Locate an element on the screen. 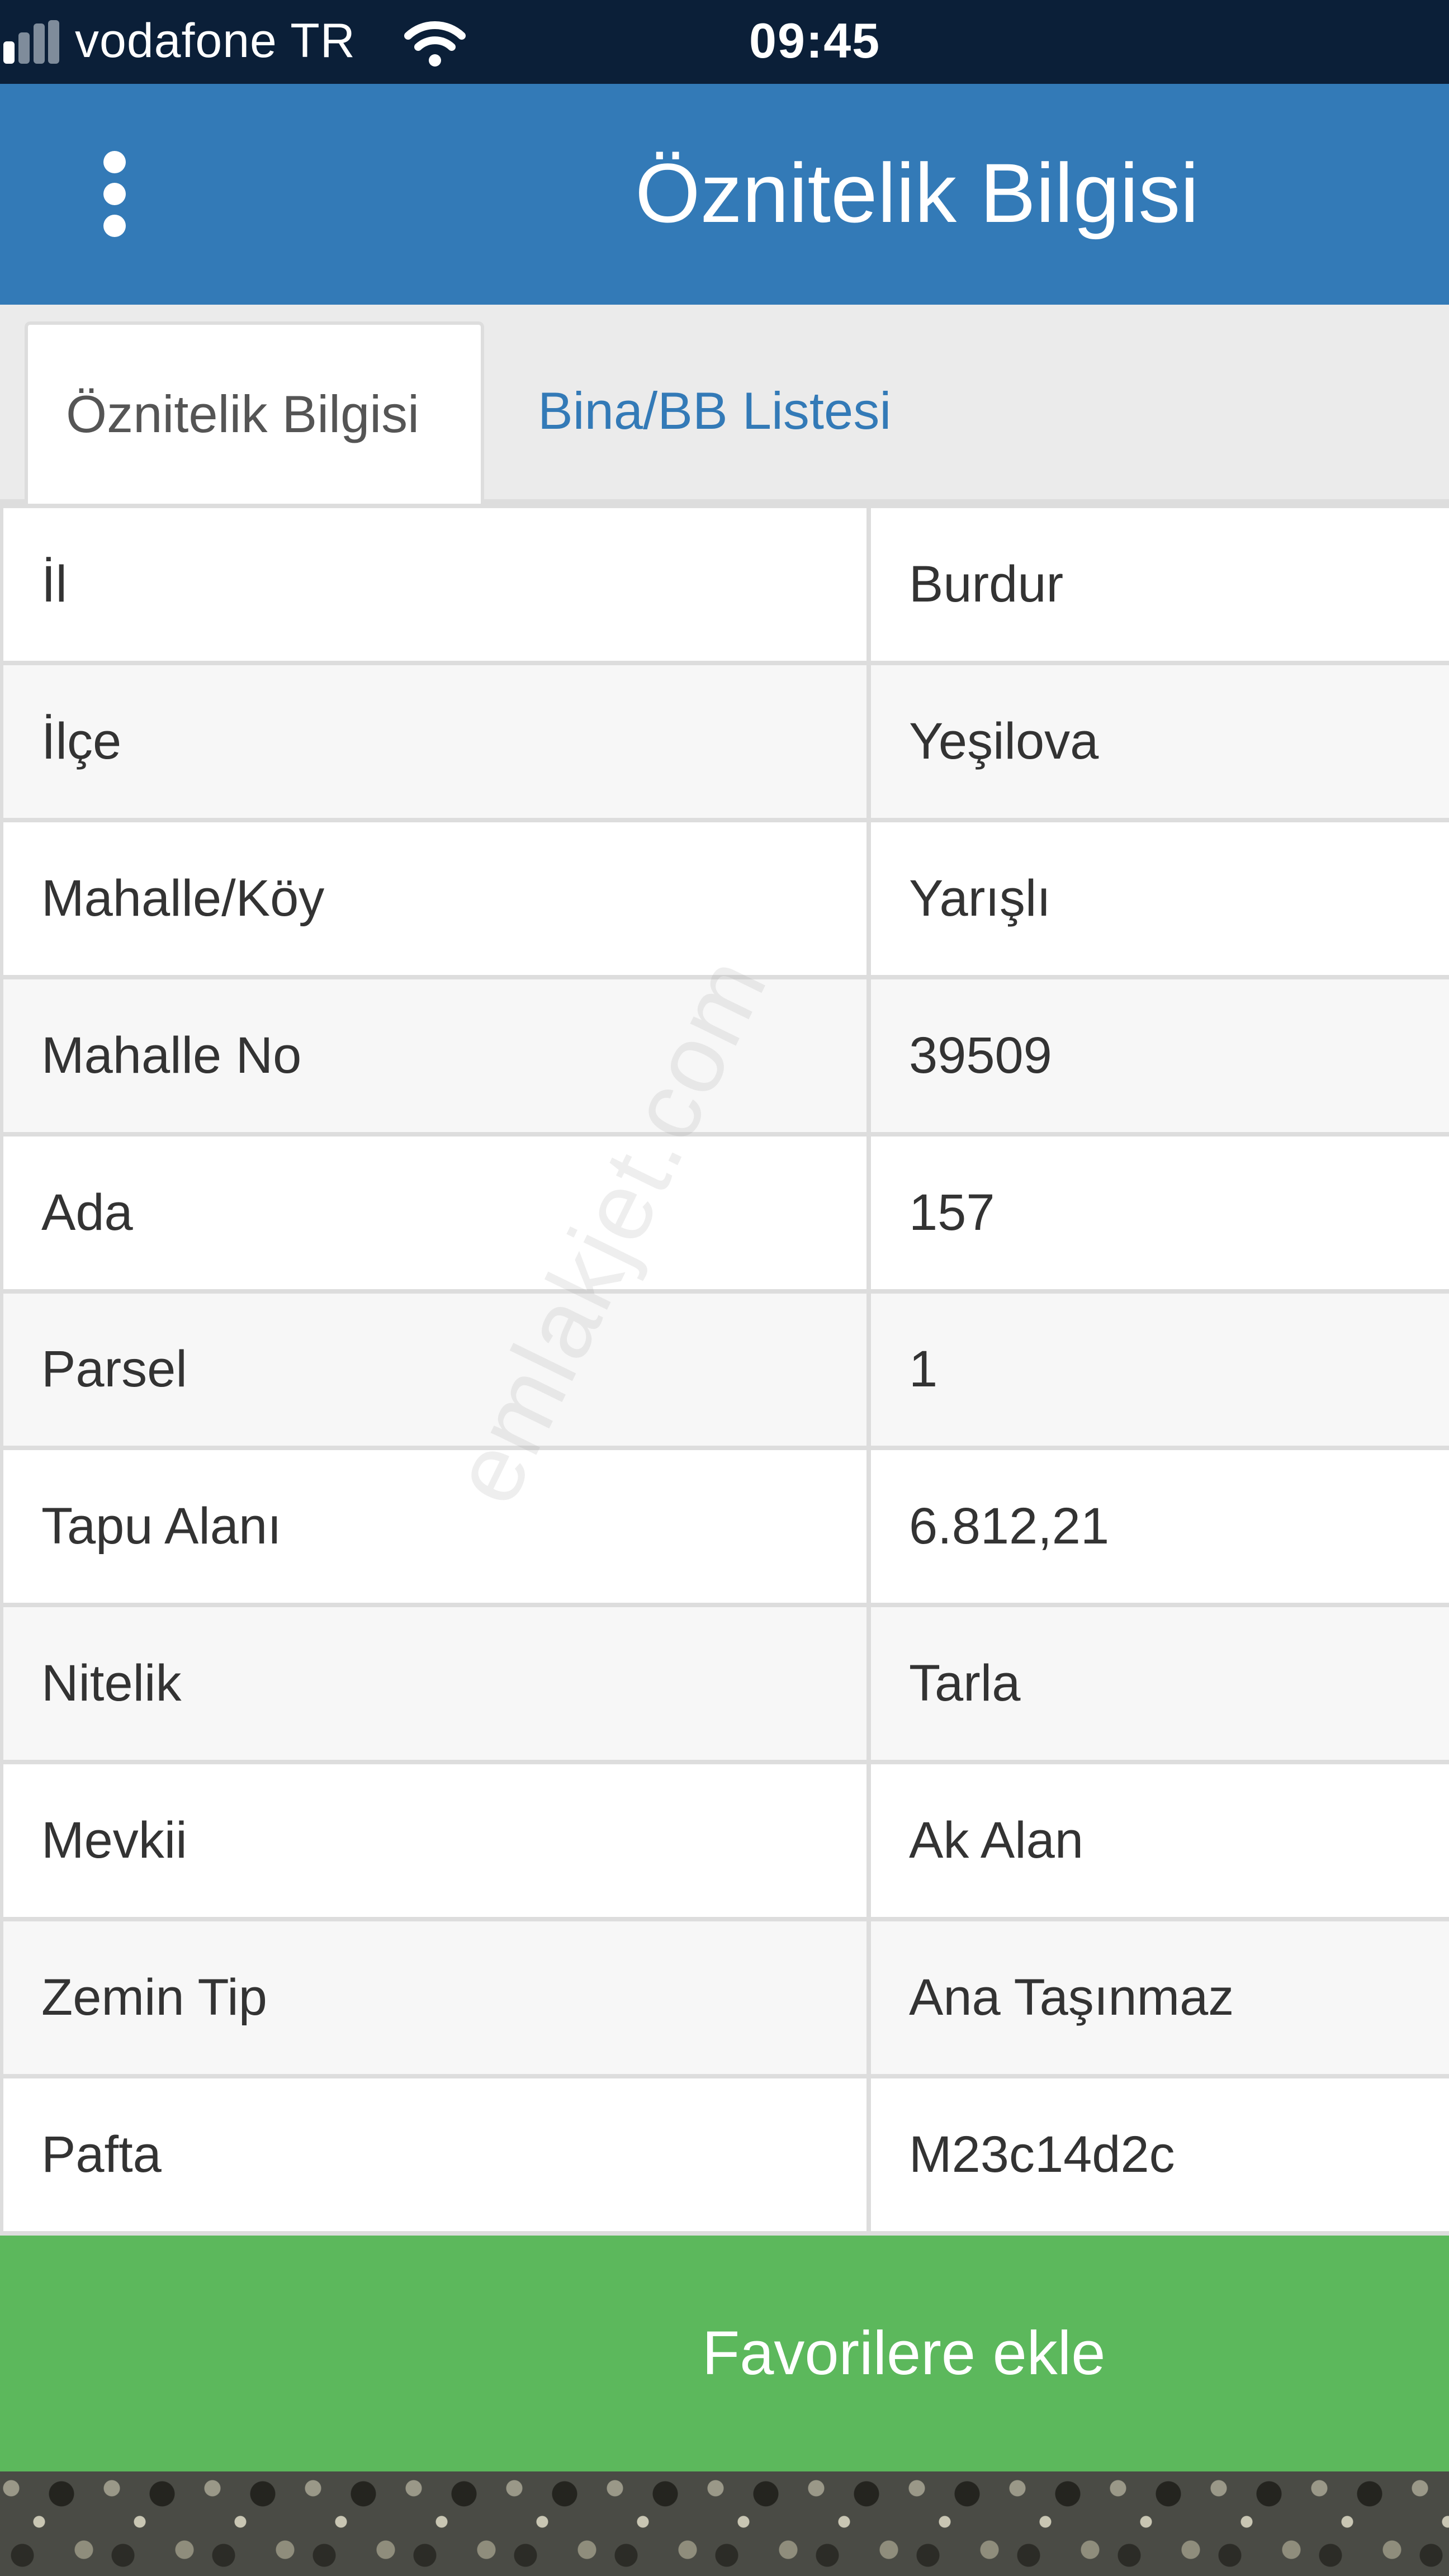  table-row: İl Burdur is located at coordinates (724, 585).